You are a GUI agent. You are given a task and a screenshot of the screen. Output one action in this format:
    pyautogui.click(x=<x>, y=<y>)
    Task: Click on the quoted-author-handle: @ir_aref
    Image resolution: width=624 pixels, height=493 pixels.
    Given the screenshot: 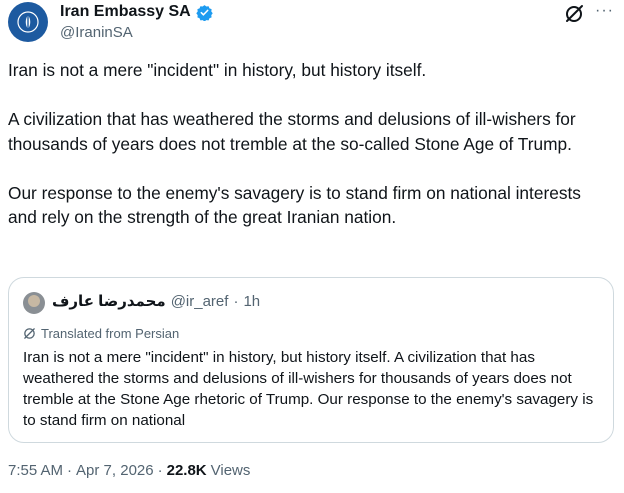 What is the action you would take?
    pyautogui.click(x=200, y=301)
    